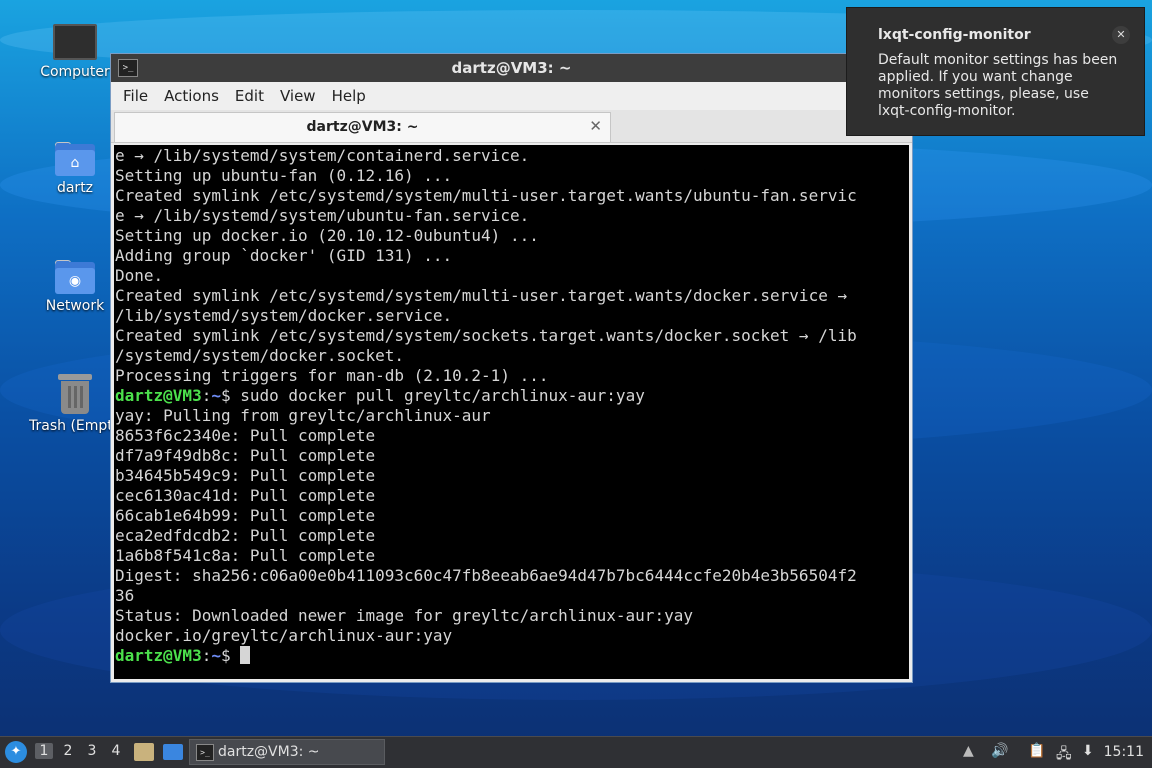 The height and width of the screenshot is (768, 1152). I want to click on computer-icon, so click(75, 42).